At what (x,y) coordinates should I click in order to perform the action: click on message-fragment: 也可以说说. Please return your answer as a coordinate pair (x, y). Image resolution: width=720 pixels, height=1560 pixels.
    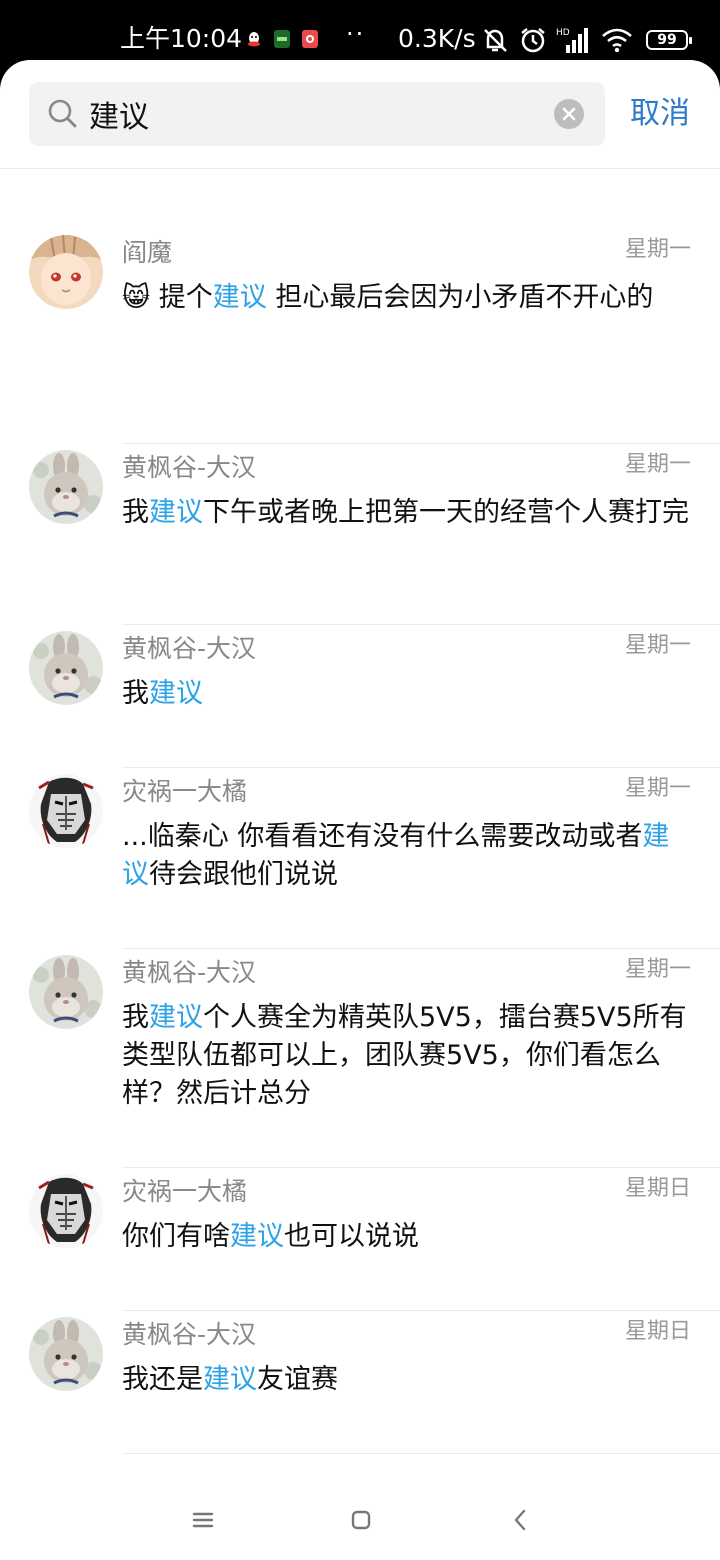
    Looking at the image, I should click on (351, 1236).